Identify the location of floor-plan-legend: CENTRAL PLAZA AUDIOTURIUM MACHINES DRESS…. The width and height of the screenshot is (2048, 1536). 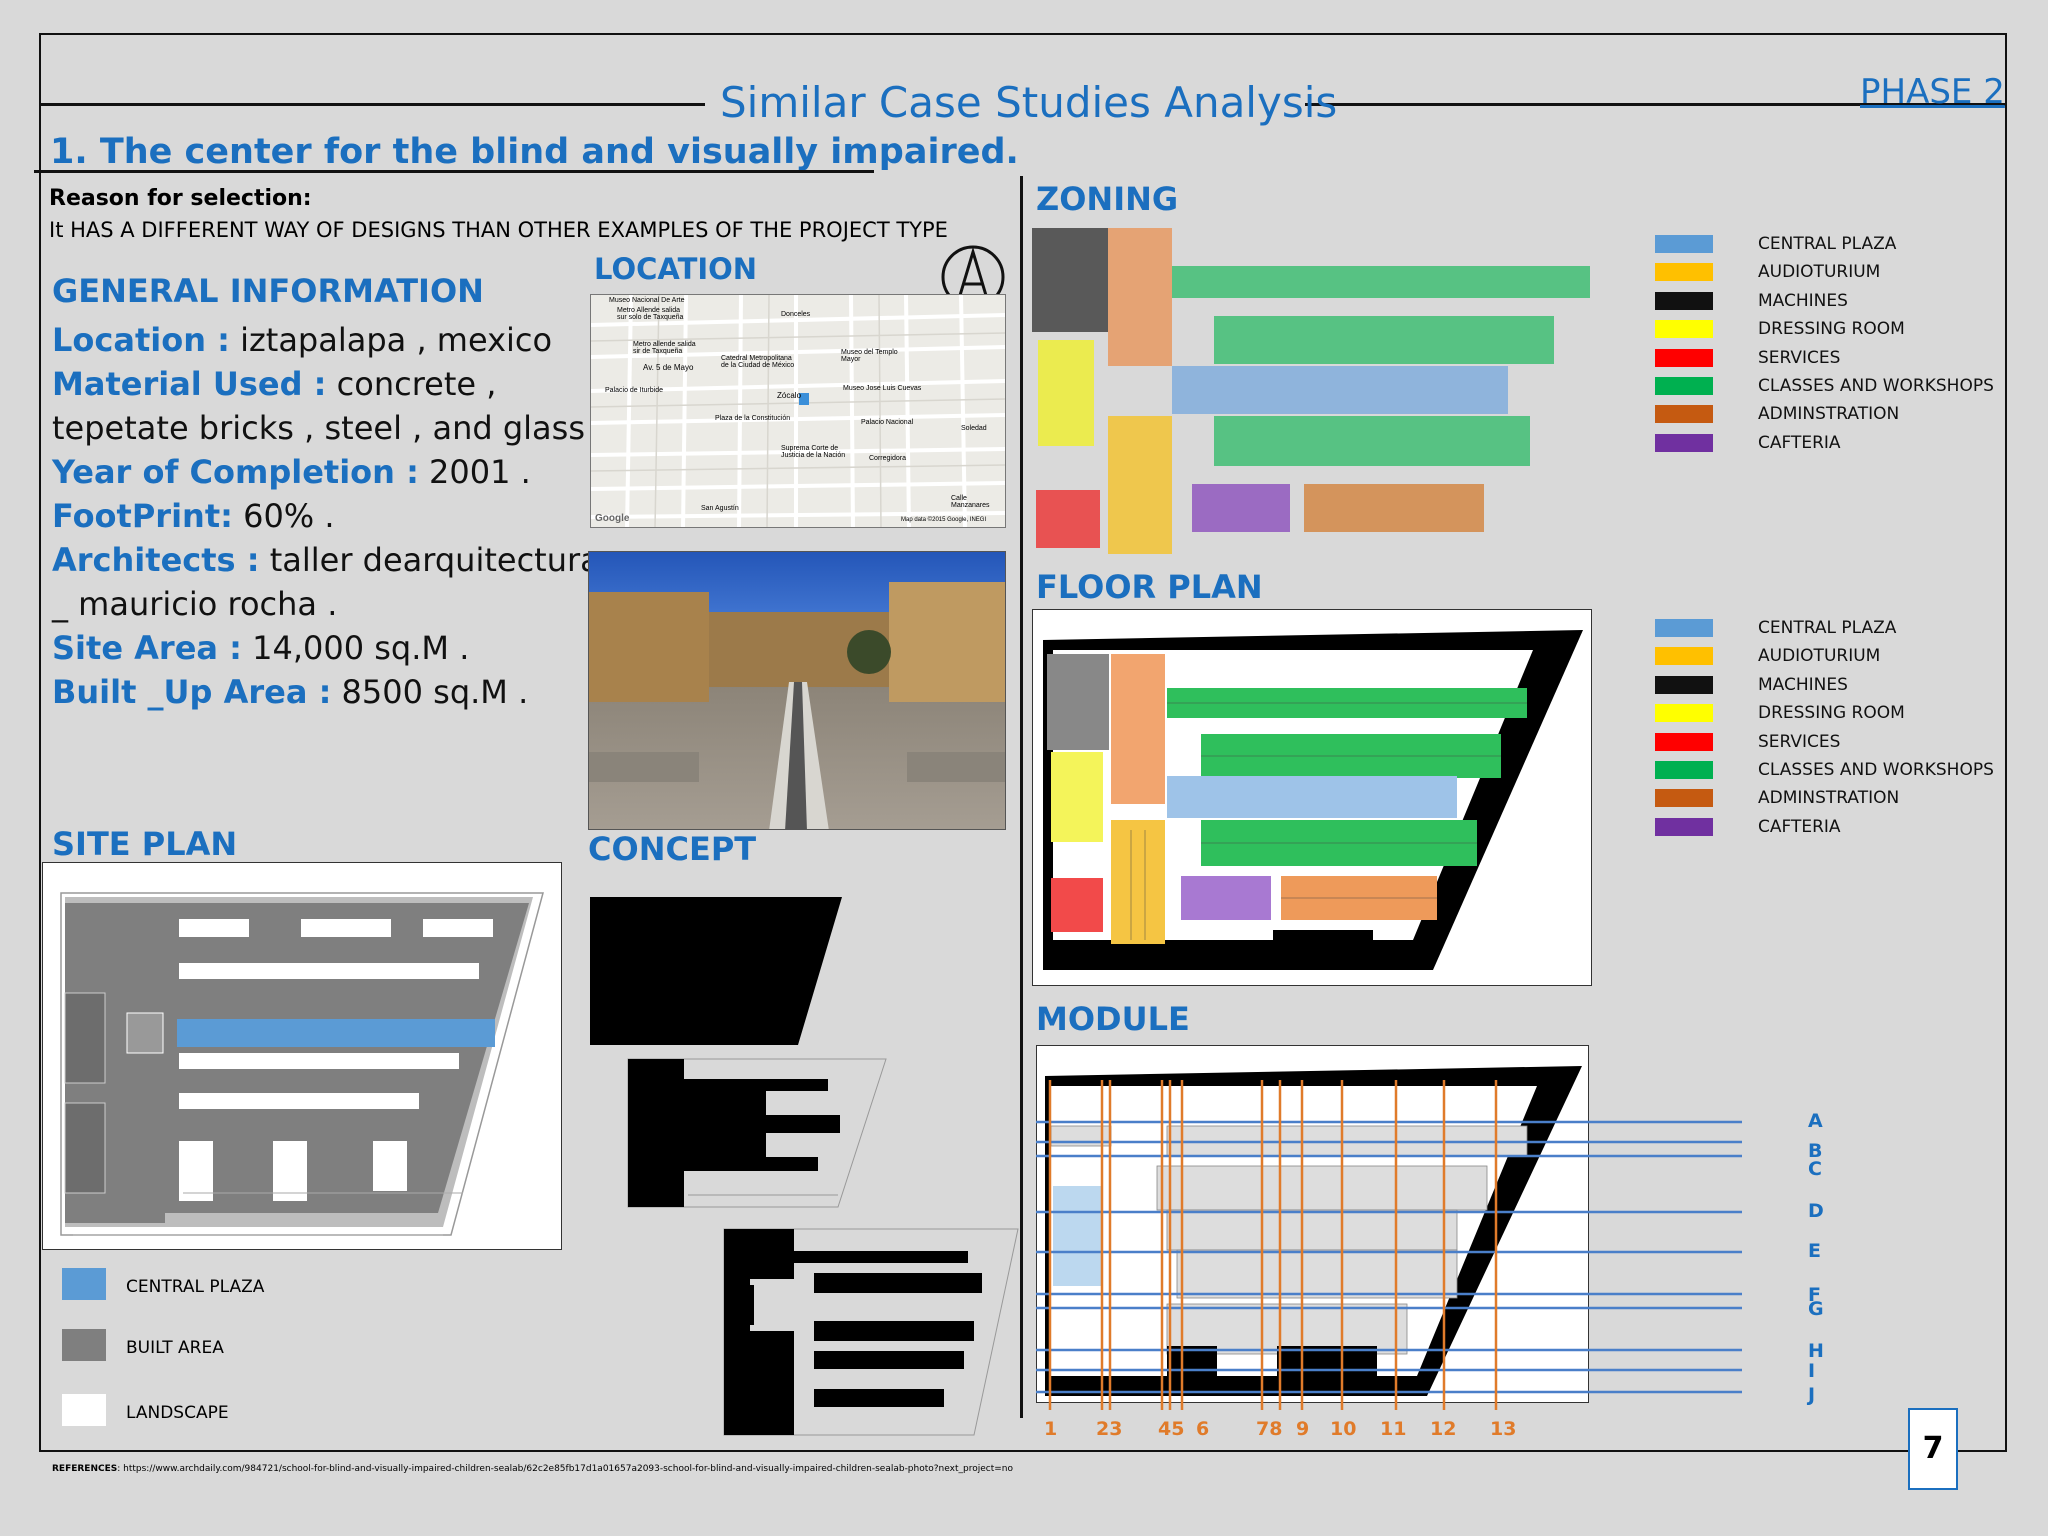
(1835, 728).